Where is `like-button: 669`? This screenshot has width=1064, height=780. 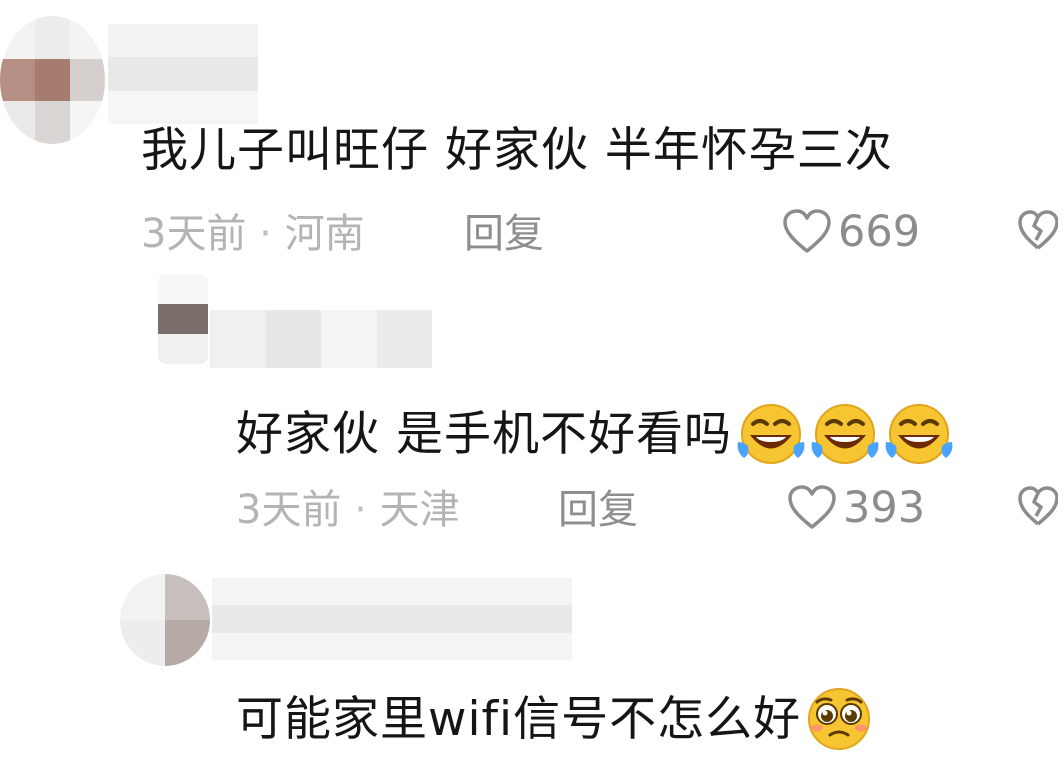
like-button: 669 is located at coordinates (851, 232).